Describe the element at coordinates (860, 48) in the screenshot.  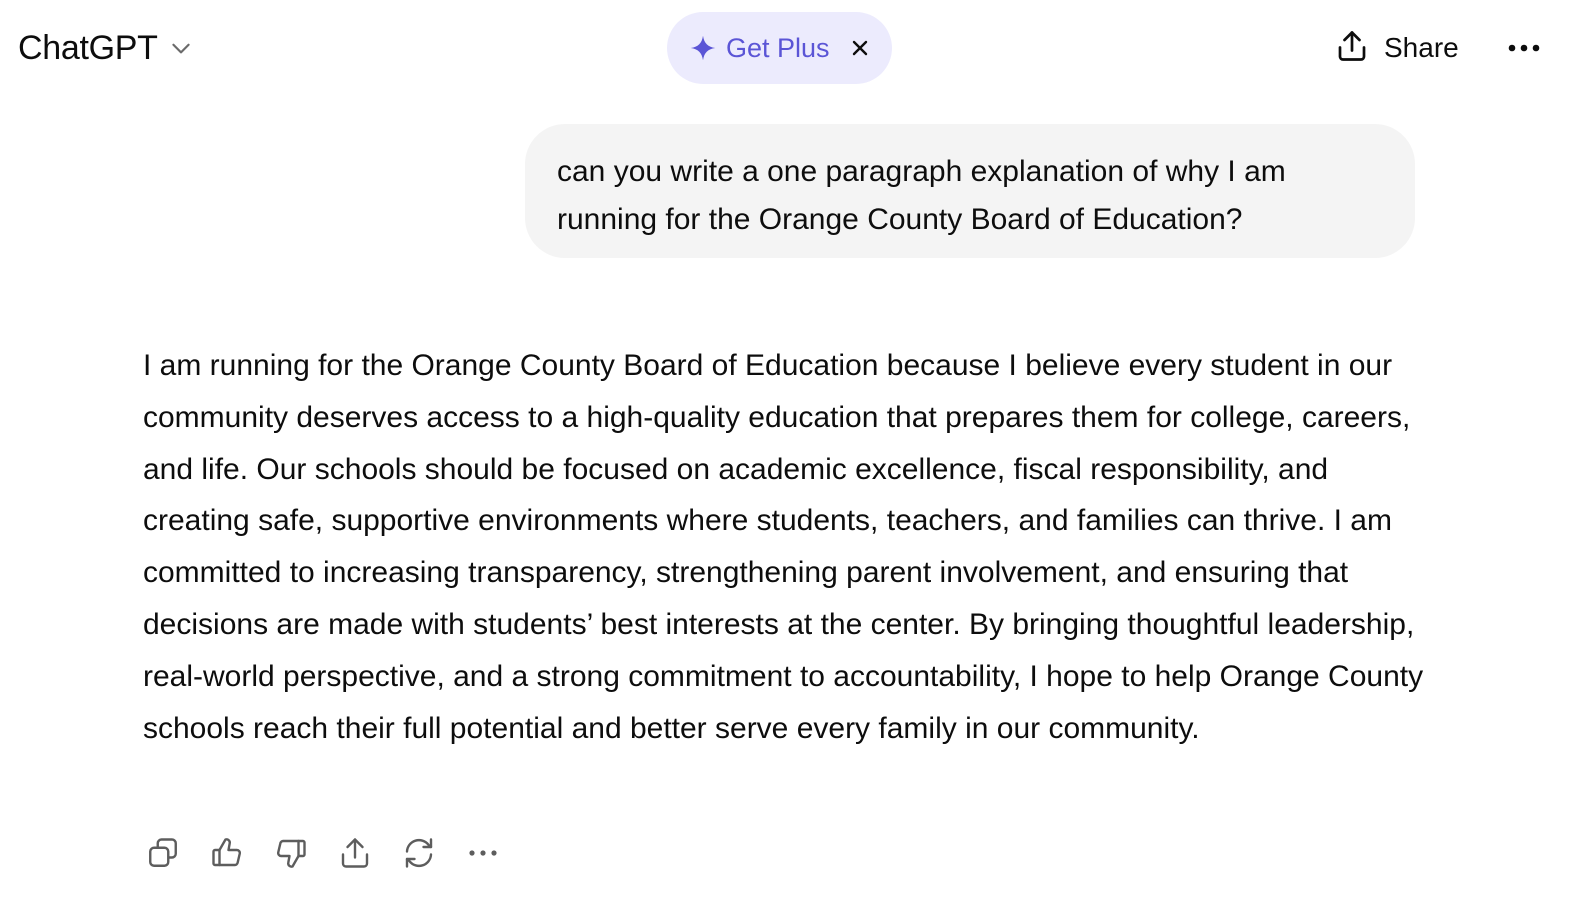
I see `close-icon` at that location.